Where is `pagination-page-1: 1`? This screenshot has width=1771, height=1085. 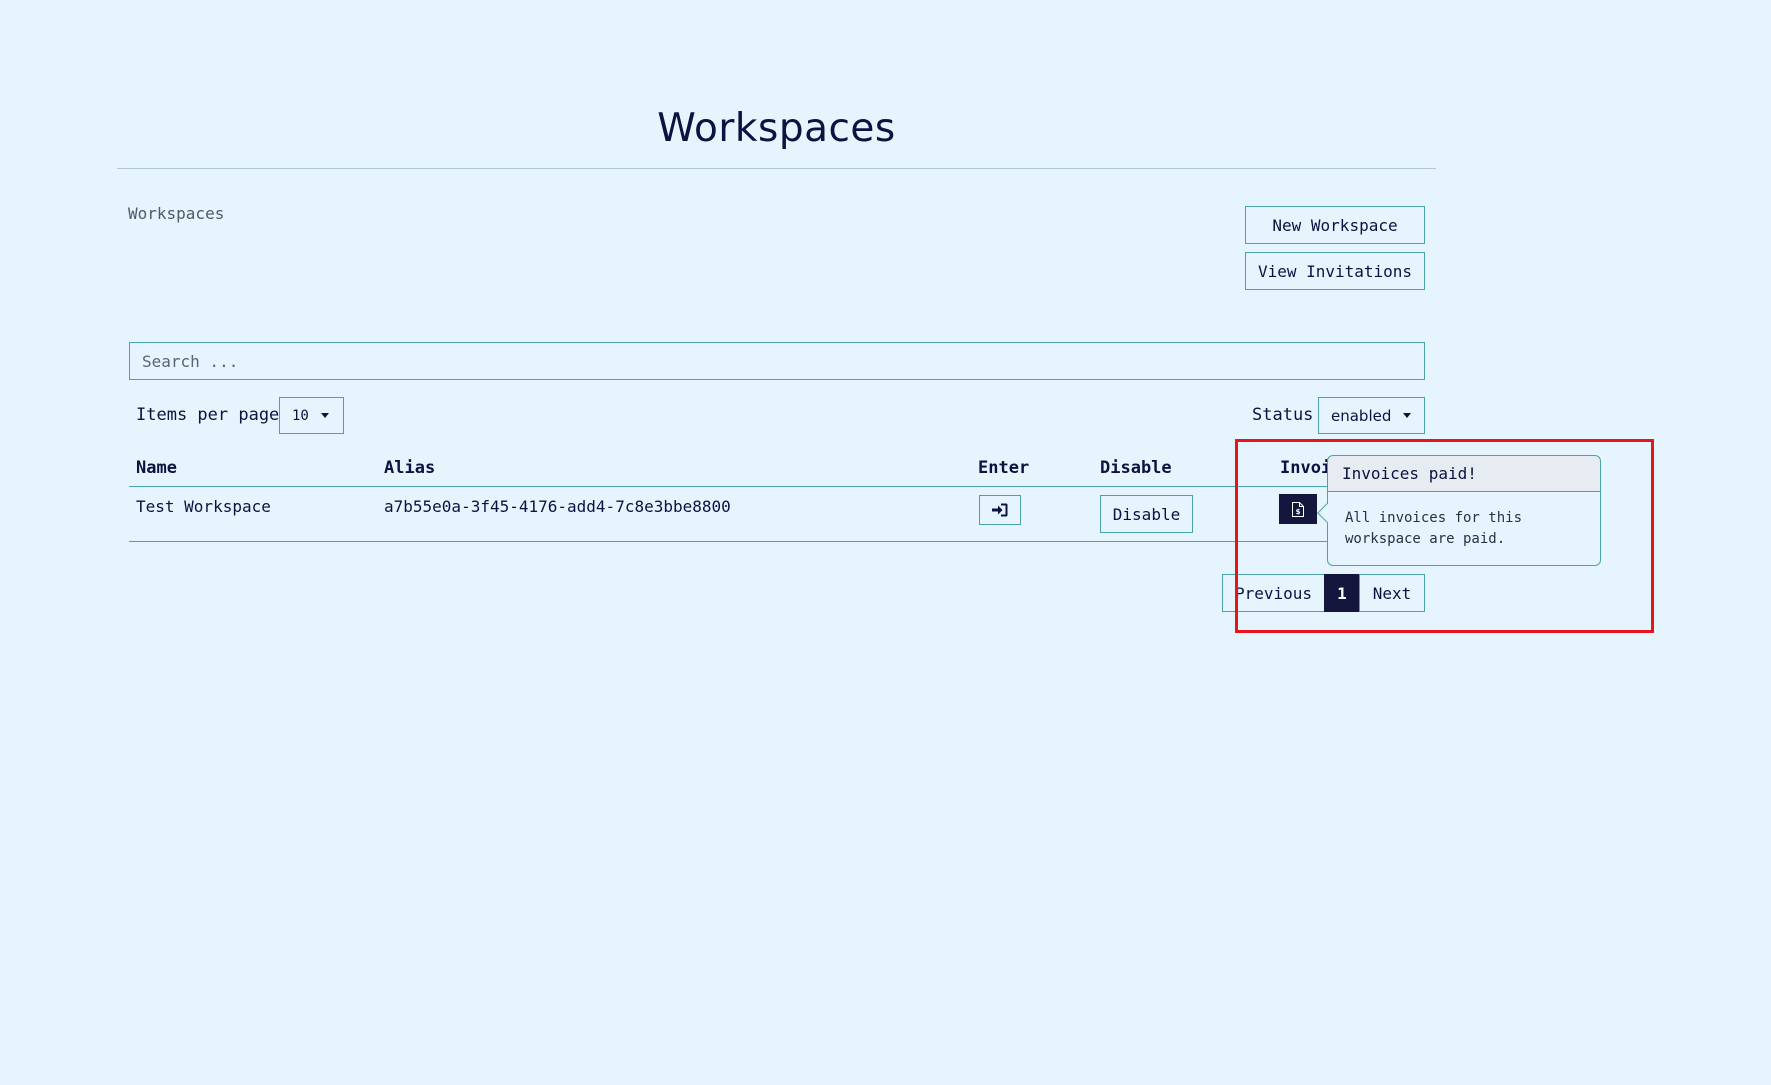 pagination-page-1: 1 is located at coordinates (1342, 593).